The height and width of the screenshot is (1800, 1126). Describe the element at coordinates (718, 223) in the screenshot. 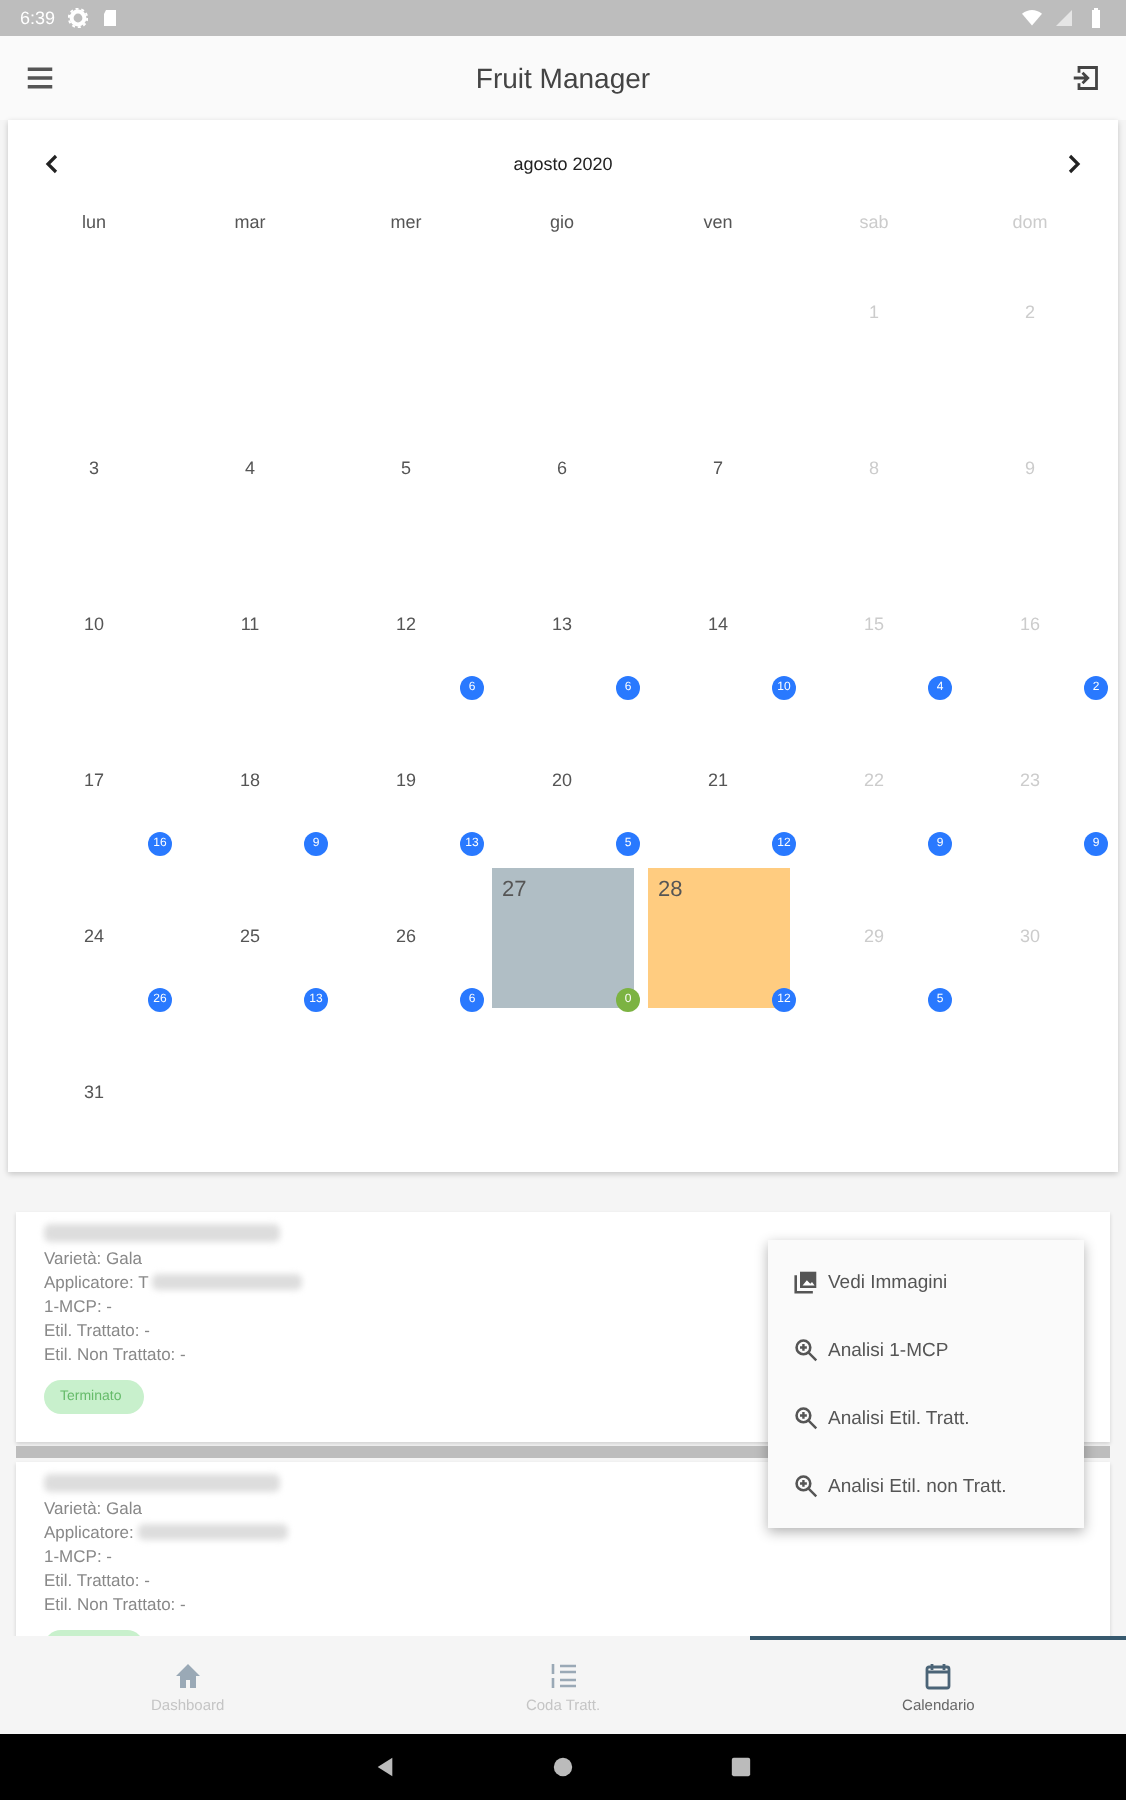

I see `weekday-label: ven` at that location.